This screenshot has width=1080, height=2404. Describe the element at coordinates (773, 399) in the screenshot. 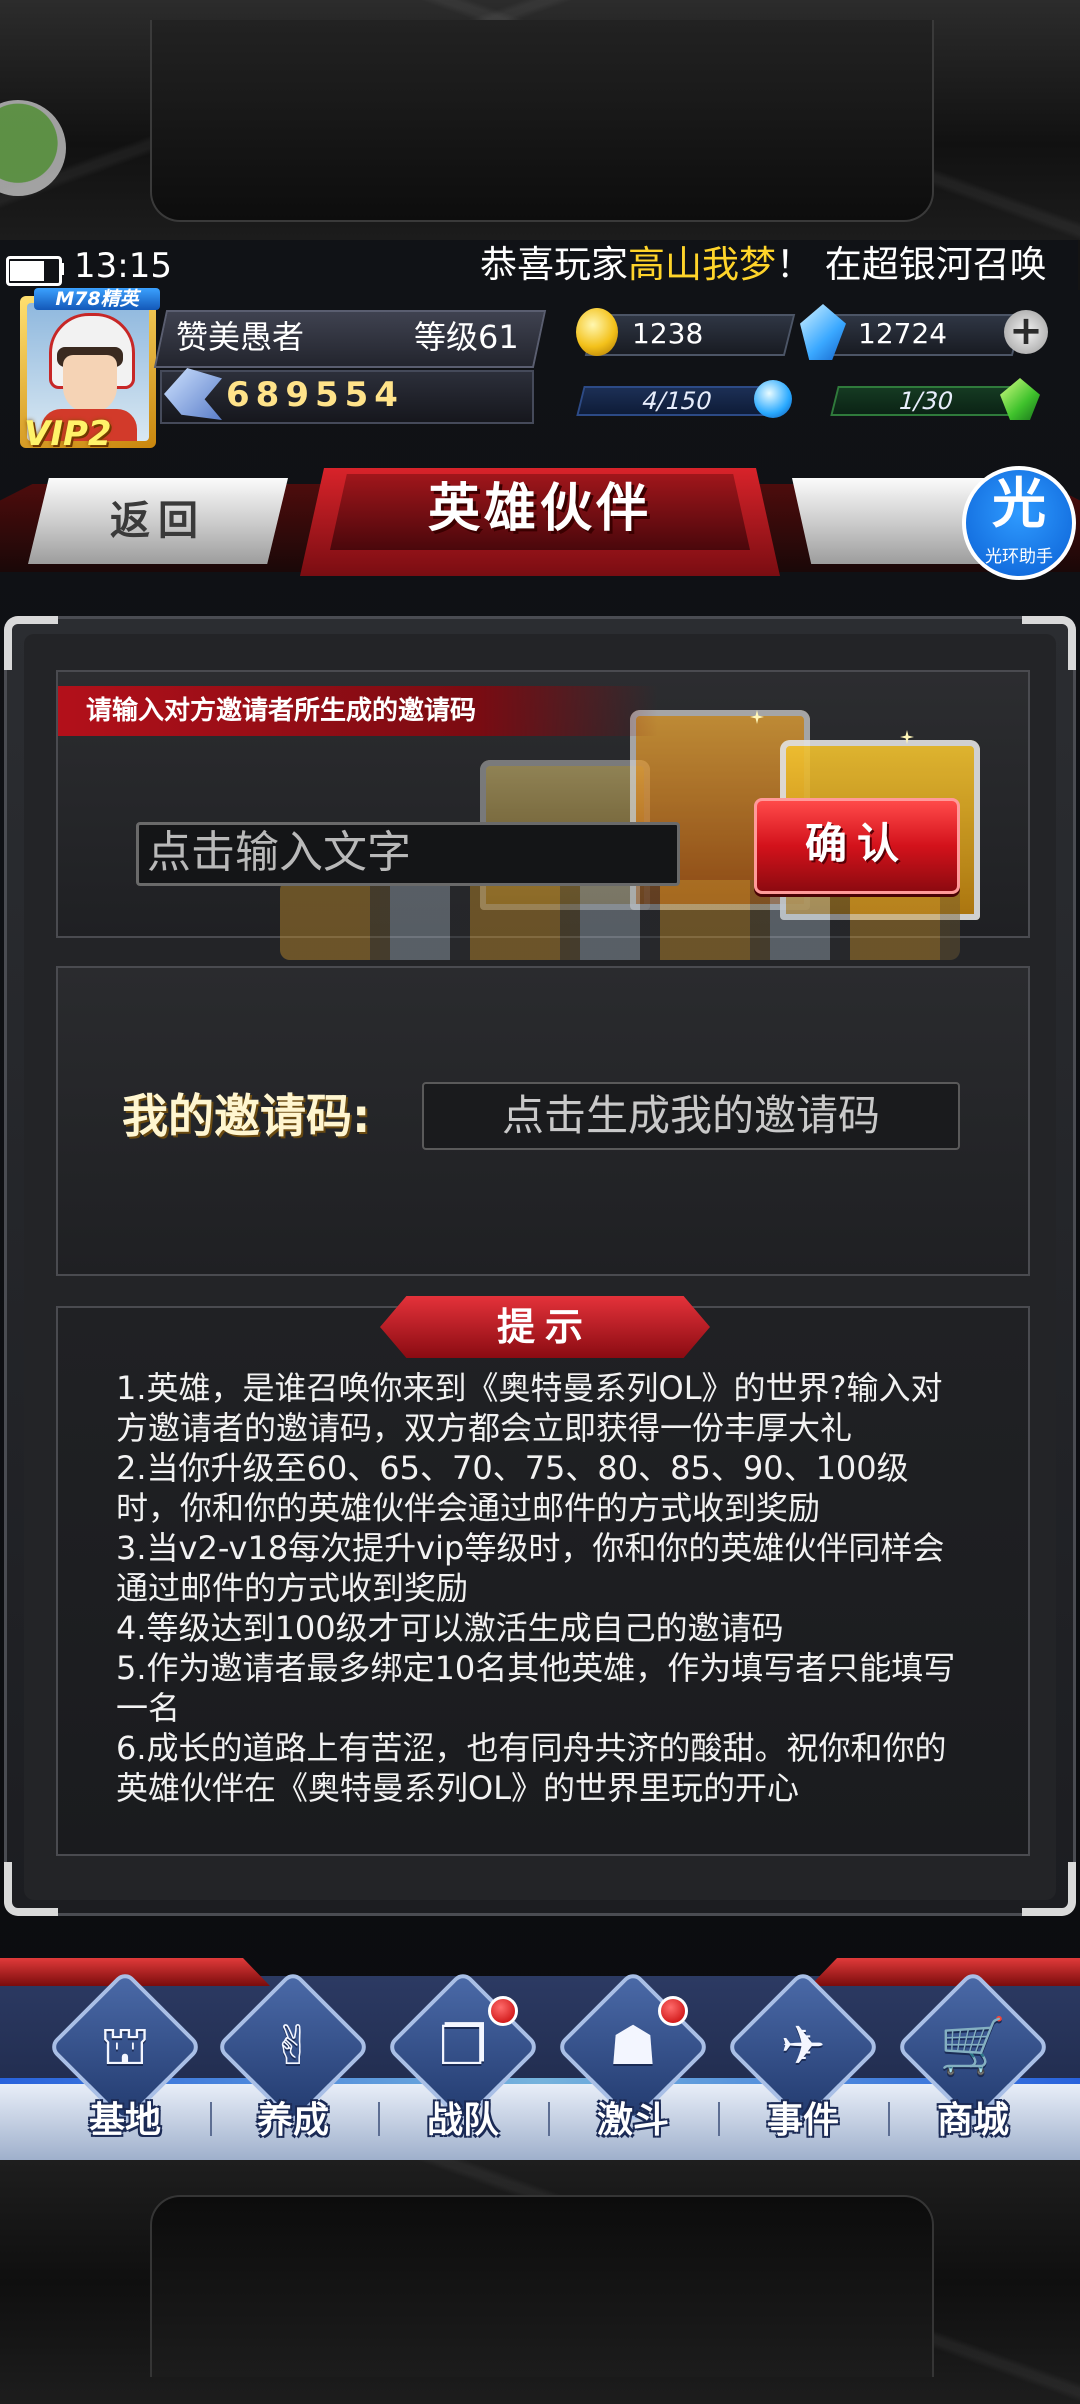

I see `stamina-orb-icon` at that location.